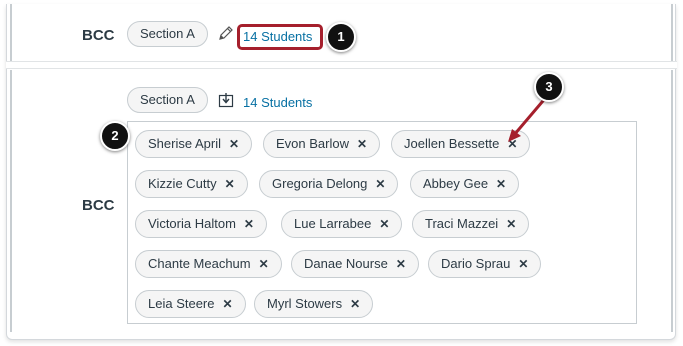 Image resolution: width=683 pixels, height=346 pixels. Describe the element at coordinates (226, 100) in the screenshot. I see `import-icon` at that location.